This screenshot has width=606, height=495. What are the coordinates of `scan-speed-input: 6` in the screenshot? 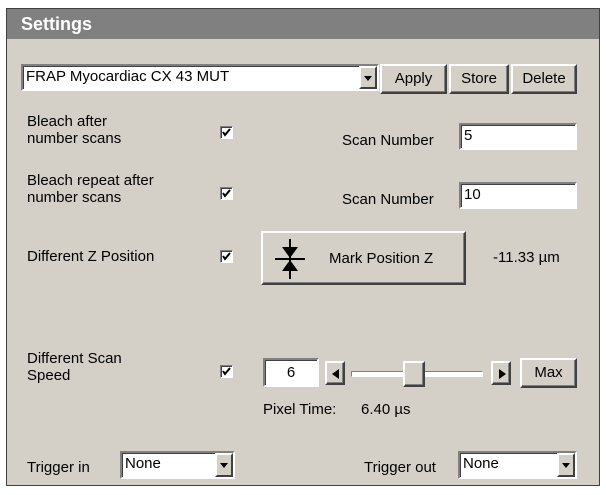 It's located at (291, 372).